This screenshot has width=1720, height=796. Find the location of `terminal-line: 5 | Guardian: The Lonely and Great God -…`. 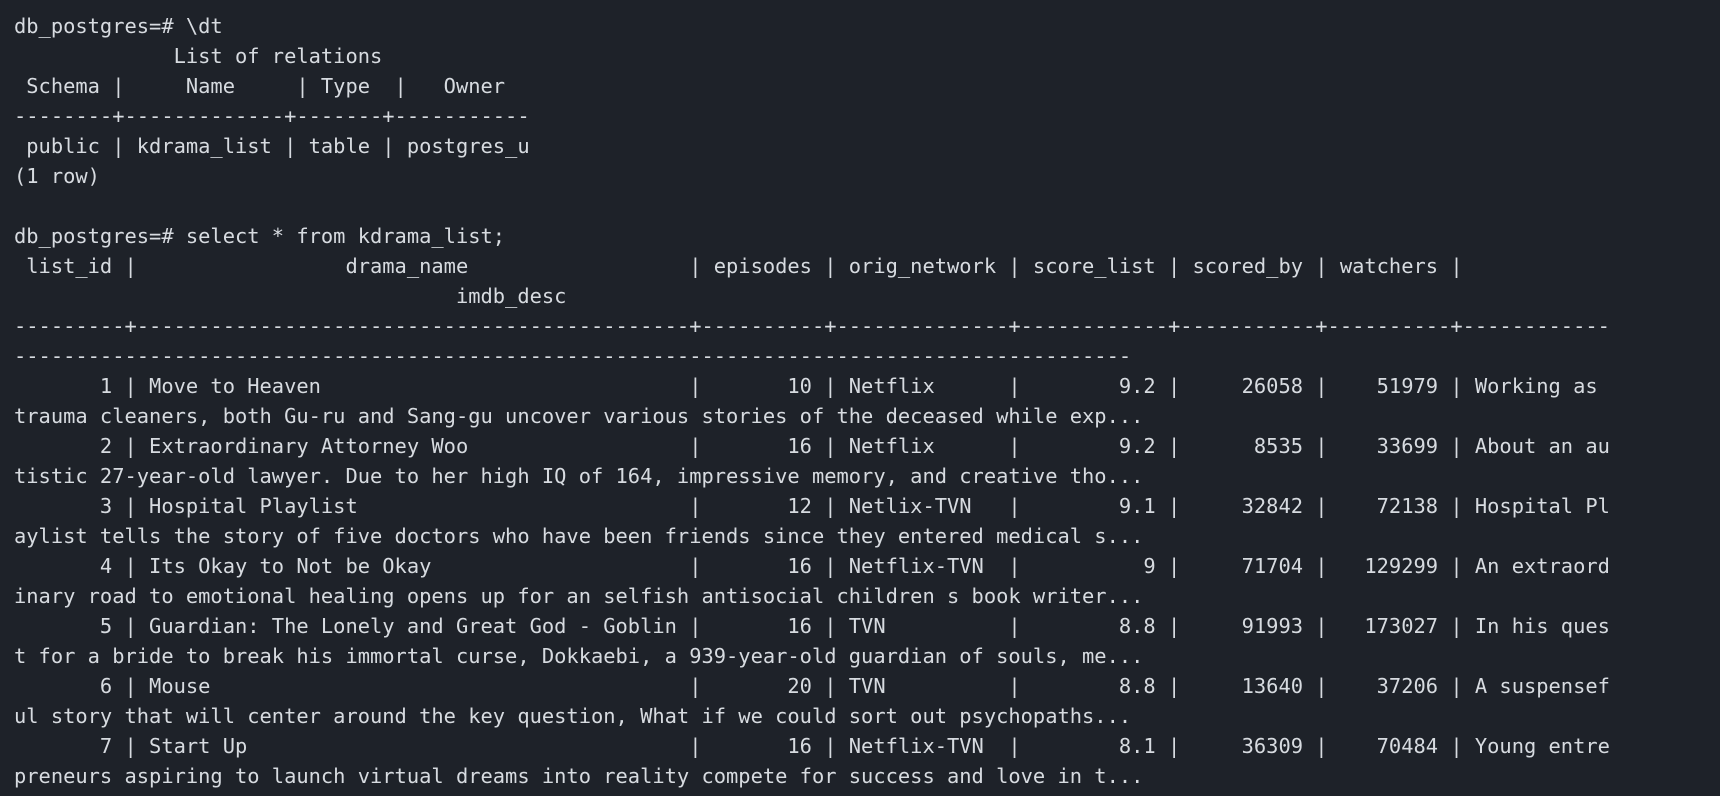

terminal-line: 5 | Guardian: The Lonely and Great God -… is located at coordinates (812, 626).